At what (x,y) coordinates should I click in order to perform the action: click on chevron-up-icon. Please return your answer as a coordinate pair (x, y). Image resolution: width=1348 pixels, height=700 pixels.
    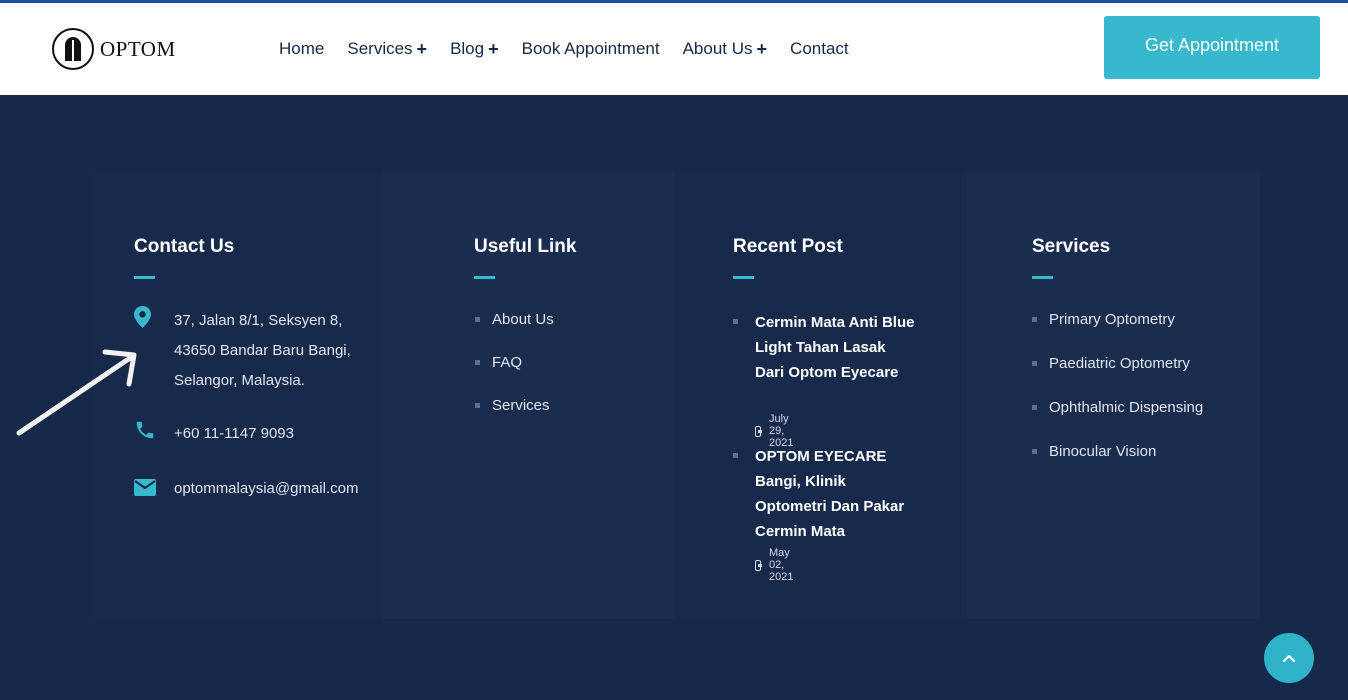
    Looking at the image, I should click on (1289, 658).